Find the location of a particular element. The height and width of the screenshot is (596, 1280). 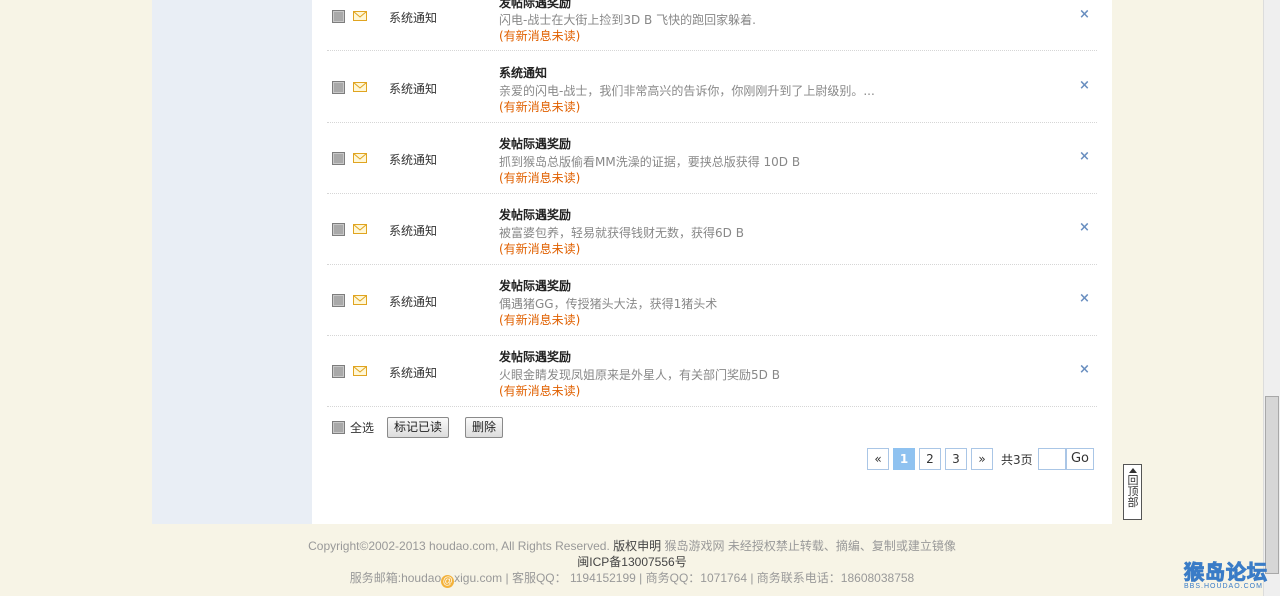

rights-text: 猴岛游戏网 未经授权禁止转载、摘编、复制或建立镜像 is located at coordinates (810, 546).